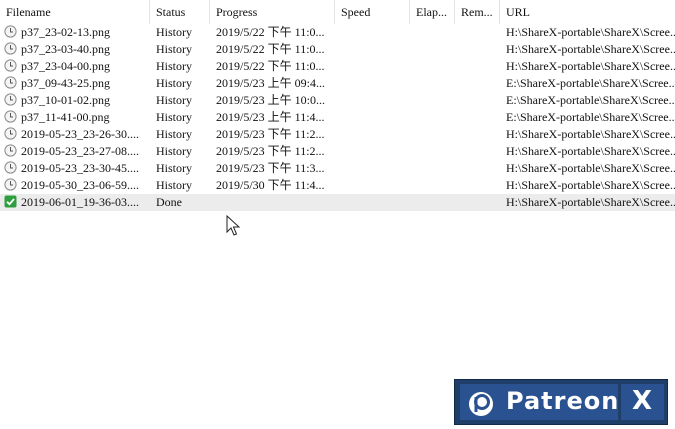  What do you see at coordinates (587, 12) in the screenshot?
I see `column-header-url: URL` at bounding box center [587, 12].